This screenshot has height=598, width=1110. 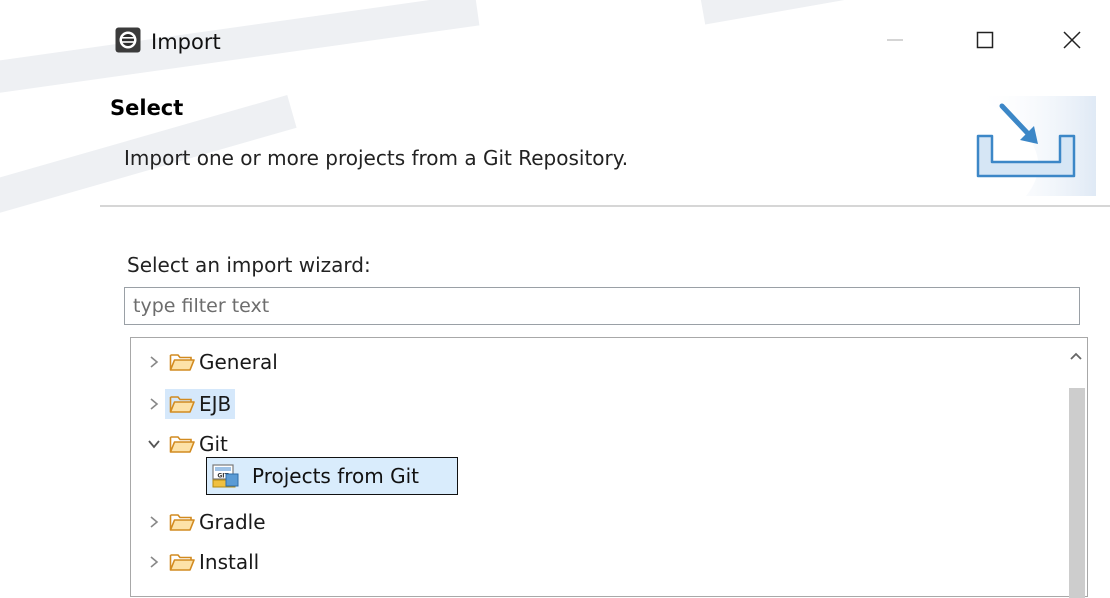 I want to click on tree-item-gradle: Gradle, so click(x=204, y=522).